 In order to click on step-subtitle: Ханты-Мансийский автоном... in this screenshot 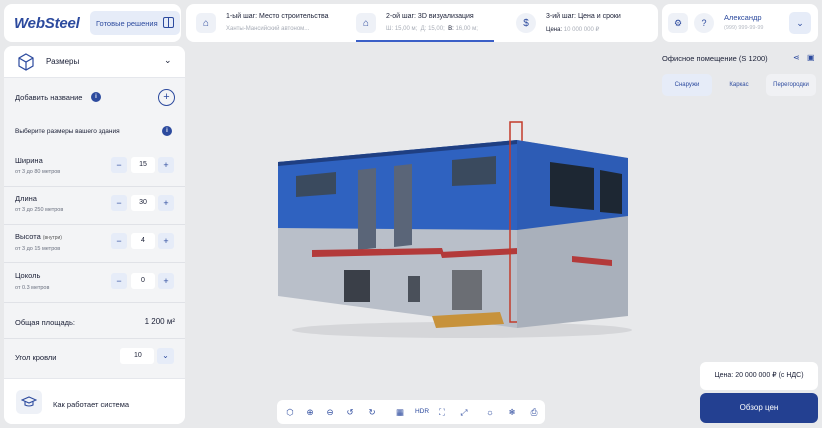, I will do `click(268, 29)`.